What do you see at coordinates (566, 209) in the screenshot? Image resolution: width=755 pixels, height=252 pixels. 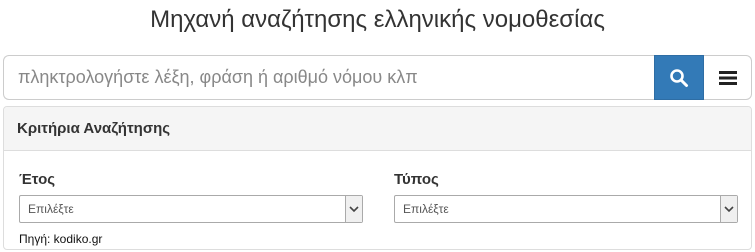 I see `type-select: Επιλέξτε` at bounding box center [566, 209].